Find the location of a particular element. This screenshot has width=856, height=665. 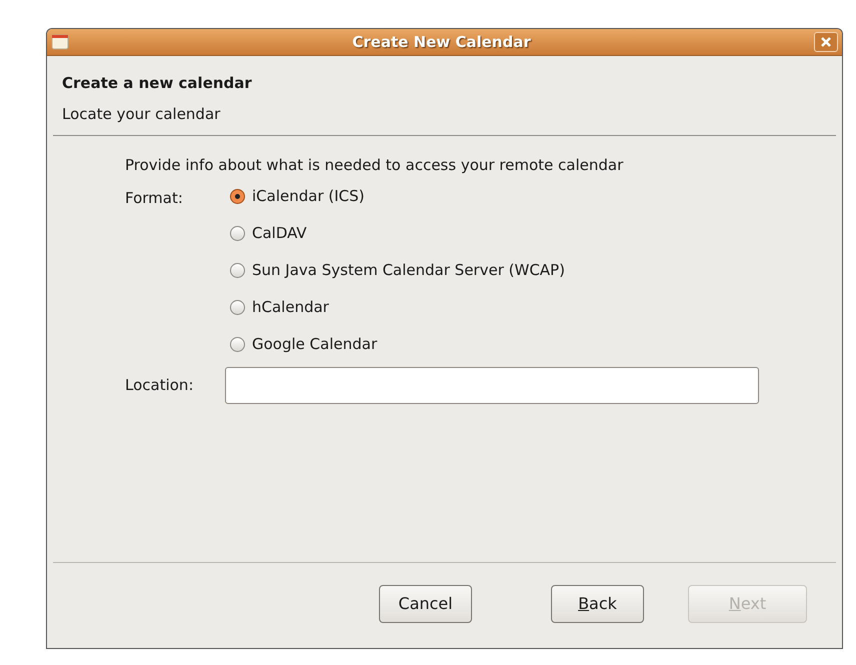

close-button is located at coordinates (826, 42).